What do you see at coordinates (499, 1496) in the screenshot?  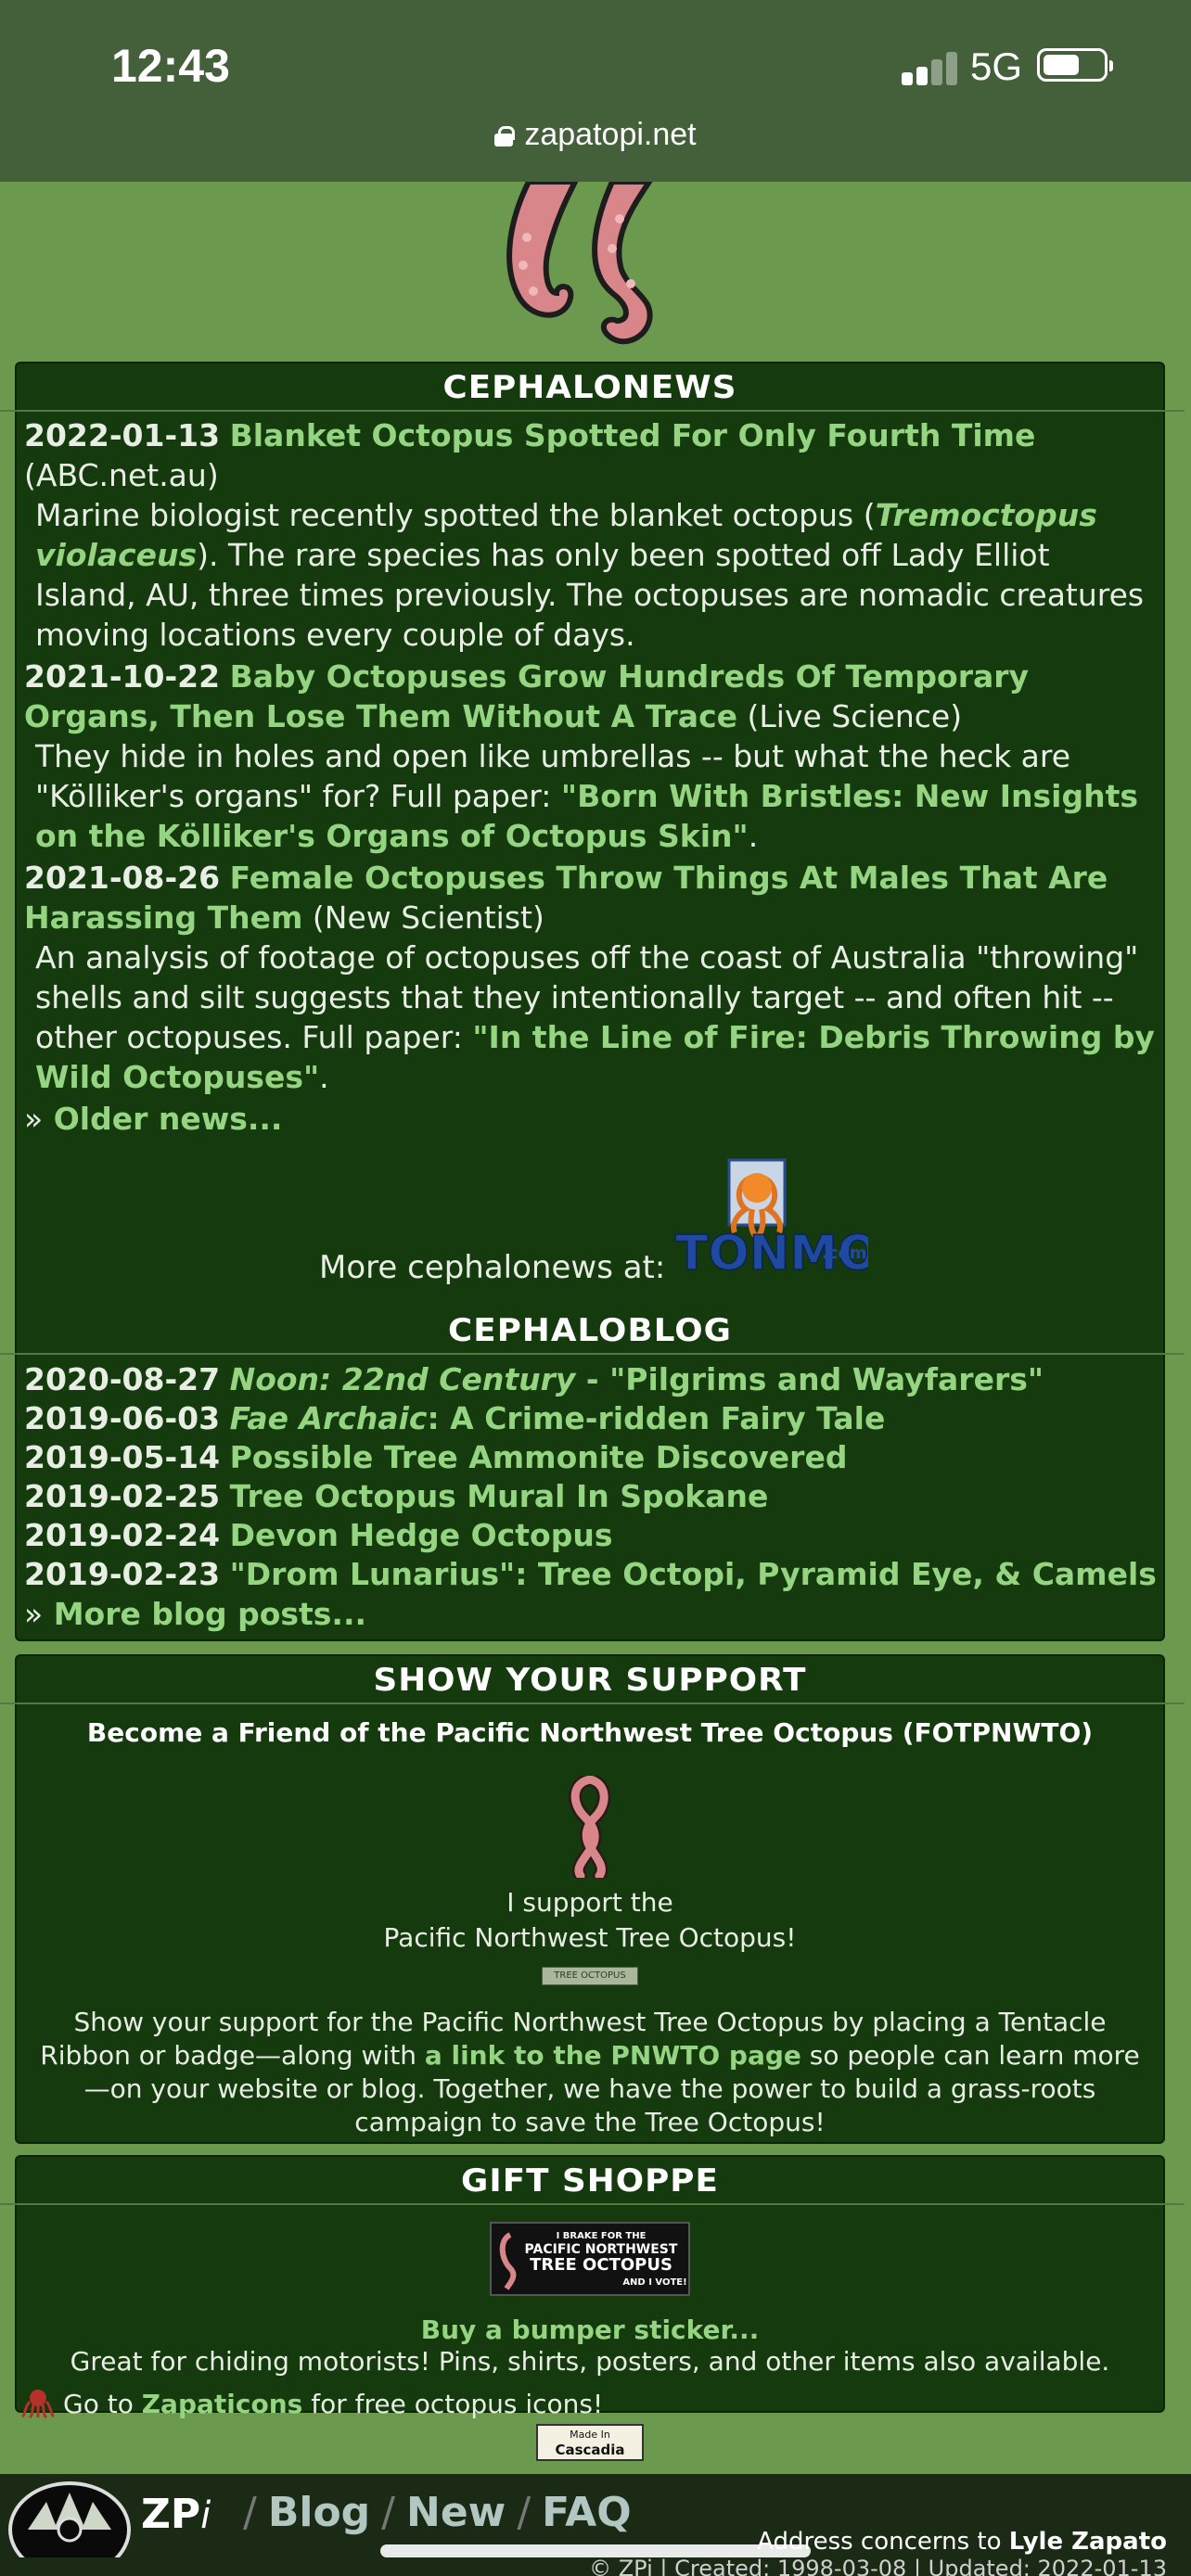 I see `blog-link: Tree Octopus Mural In Spokane` at bounding box center [499, 1496].